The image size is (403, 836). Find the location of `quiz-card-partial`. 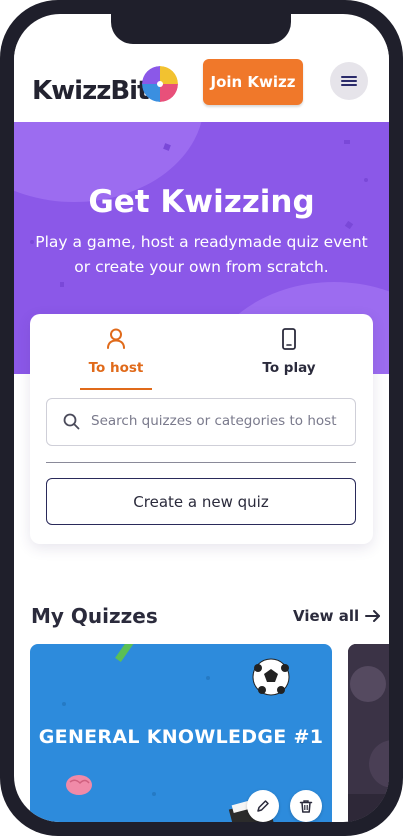

quiz-card-partial is located at coordinates (368, 733).